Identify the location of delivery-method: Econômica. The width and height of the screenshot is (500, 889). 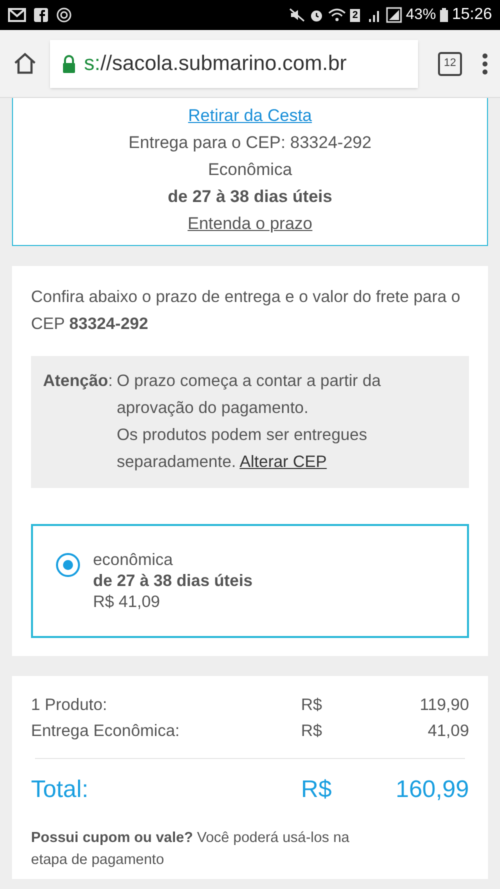
(250, 170).